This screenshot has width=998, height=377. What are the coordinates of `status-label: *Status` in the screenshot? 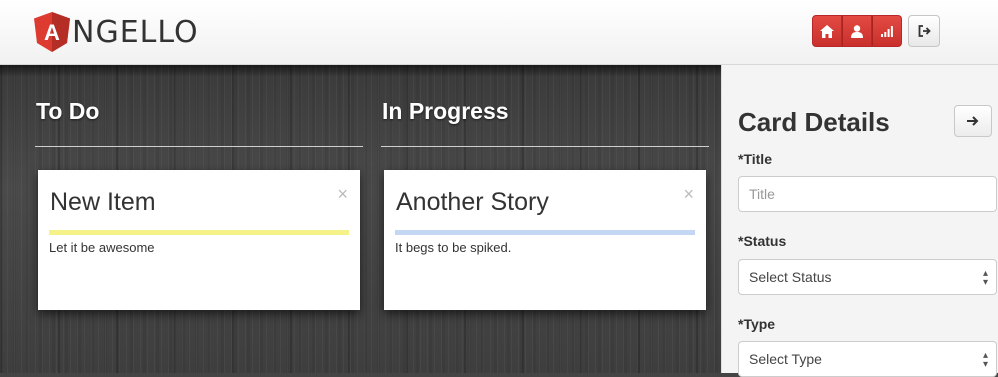 It's located at (762, 241).